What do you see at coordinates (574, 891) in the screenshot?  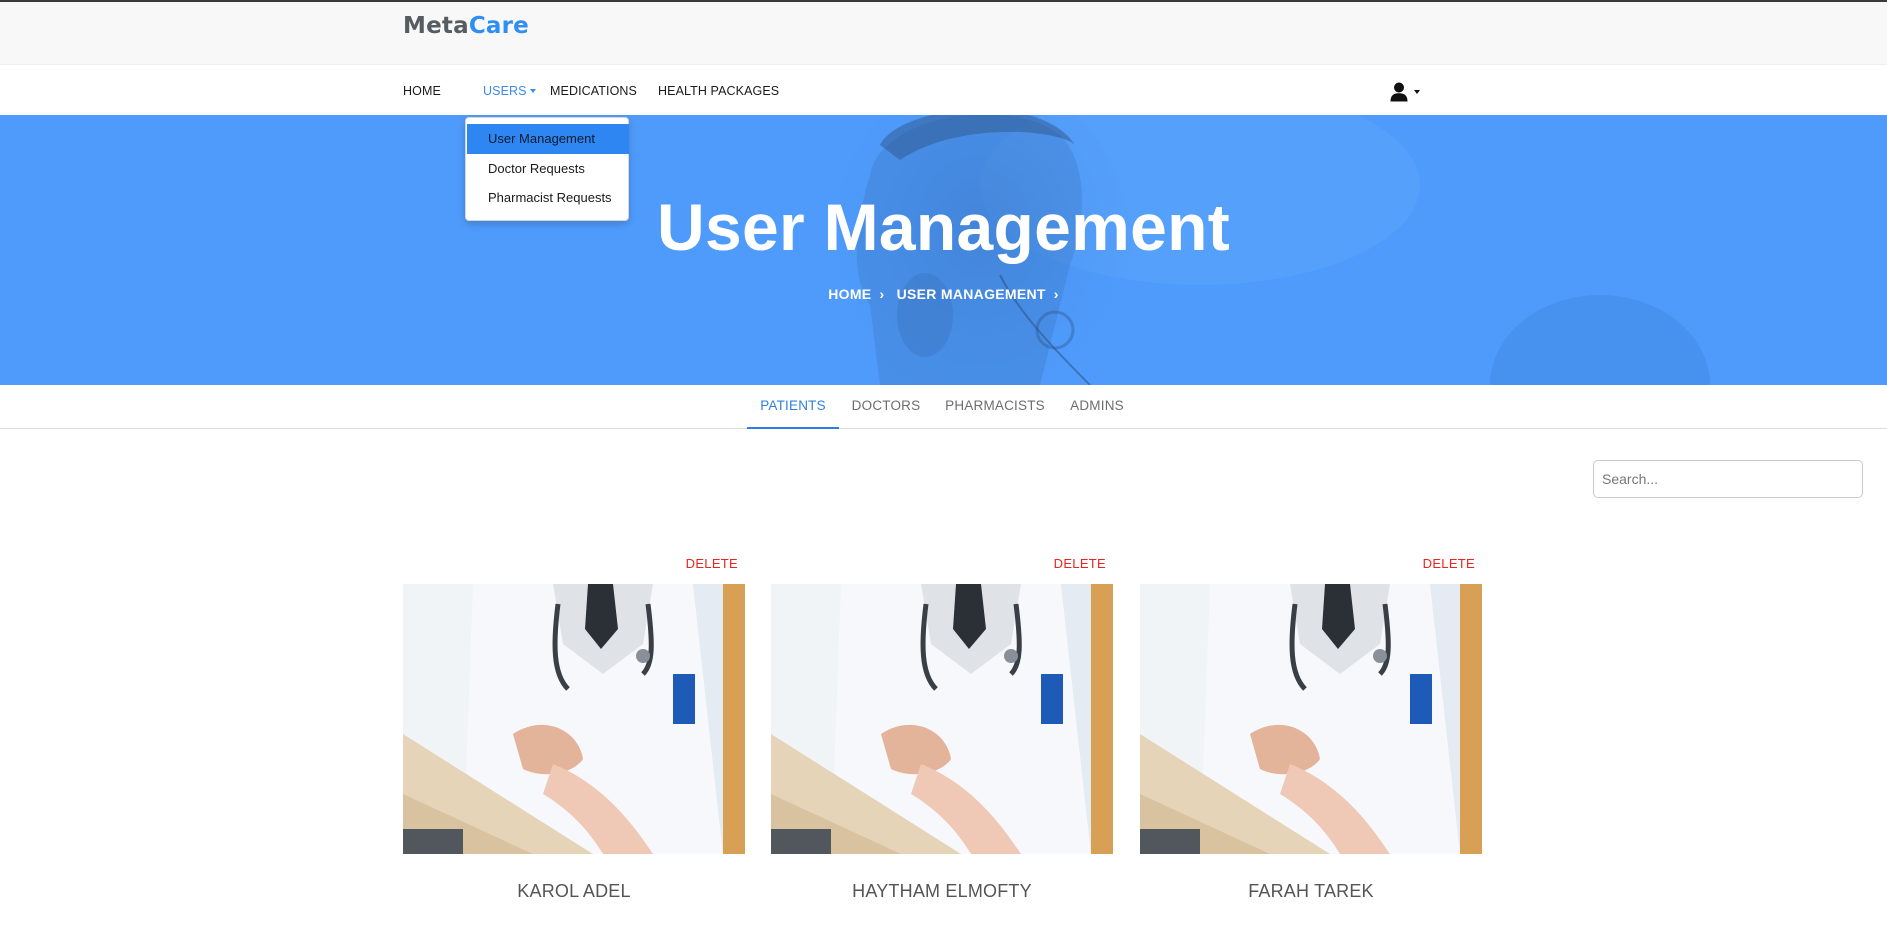 I see `user-name: KAROL ADEL` at bounding box center [574, 891].